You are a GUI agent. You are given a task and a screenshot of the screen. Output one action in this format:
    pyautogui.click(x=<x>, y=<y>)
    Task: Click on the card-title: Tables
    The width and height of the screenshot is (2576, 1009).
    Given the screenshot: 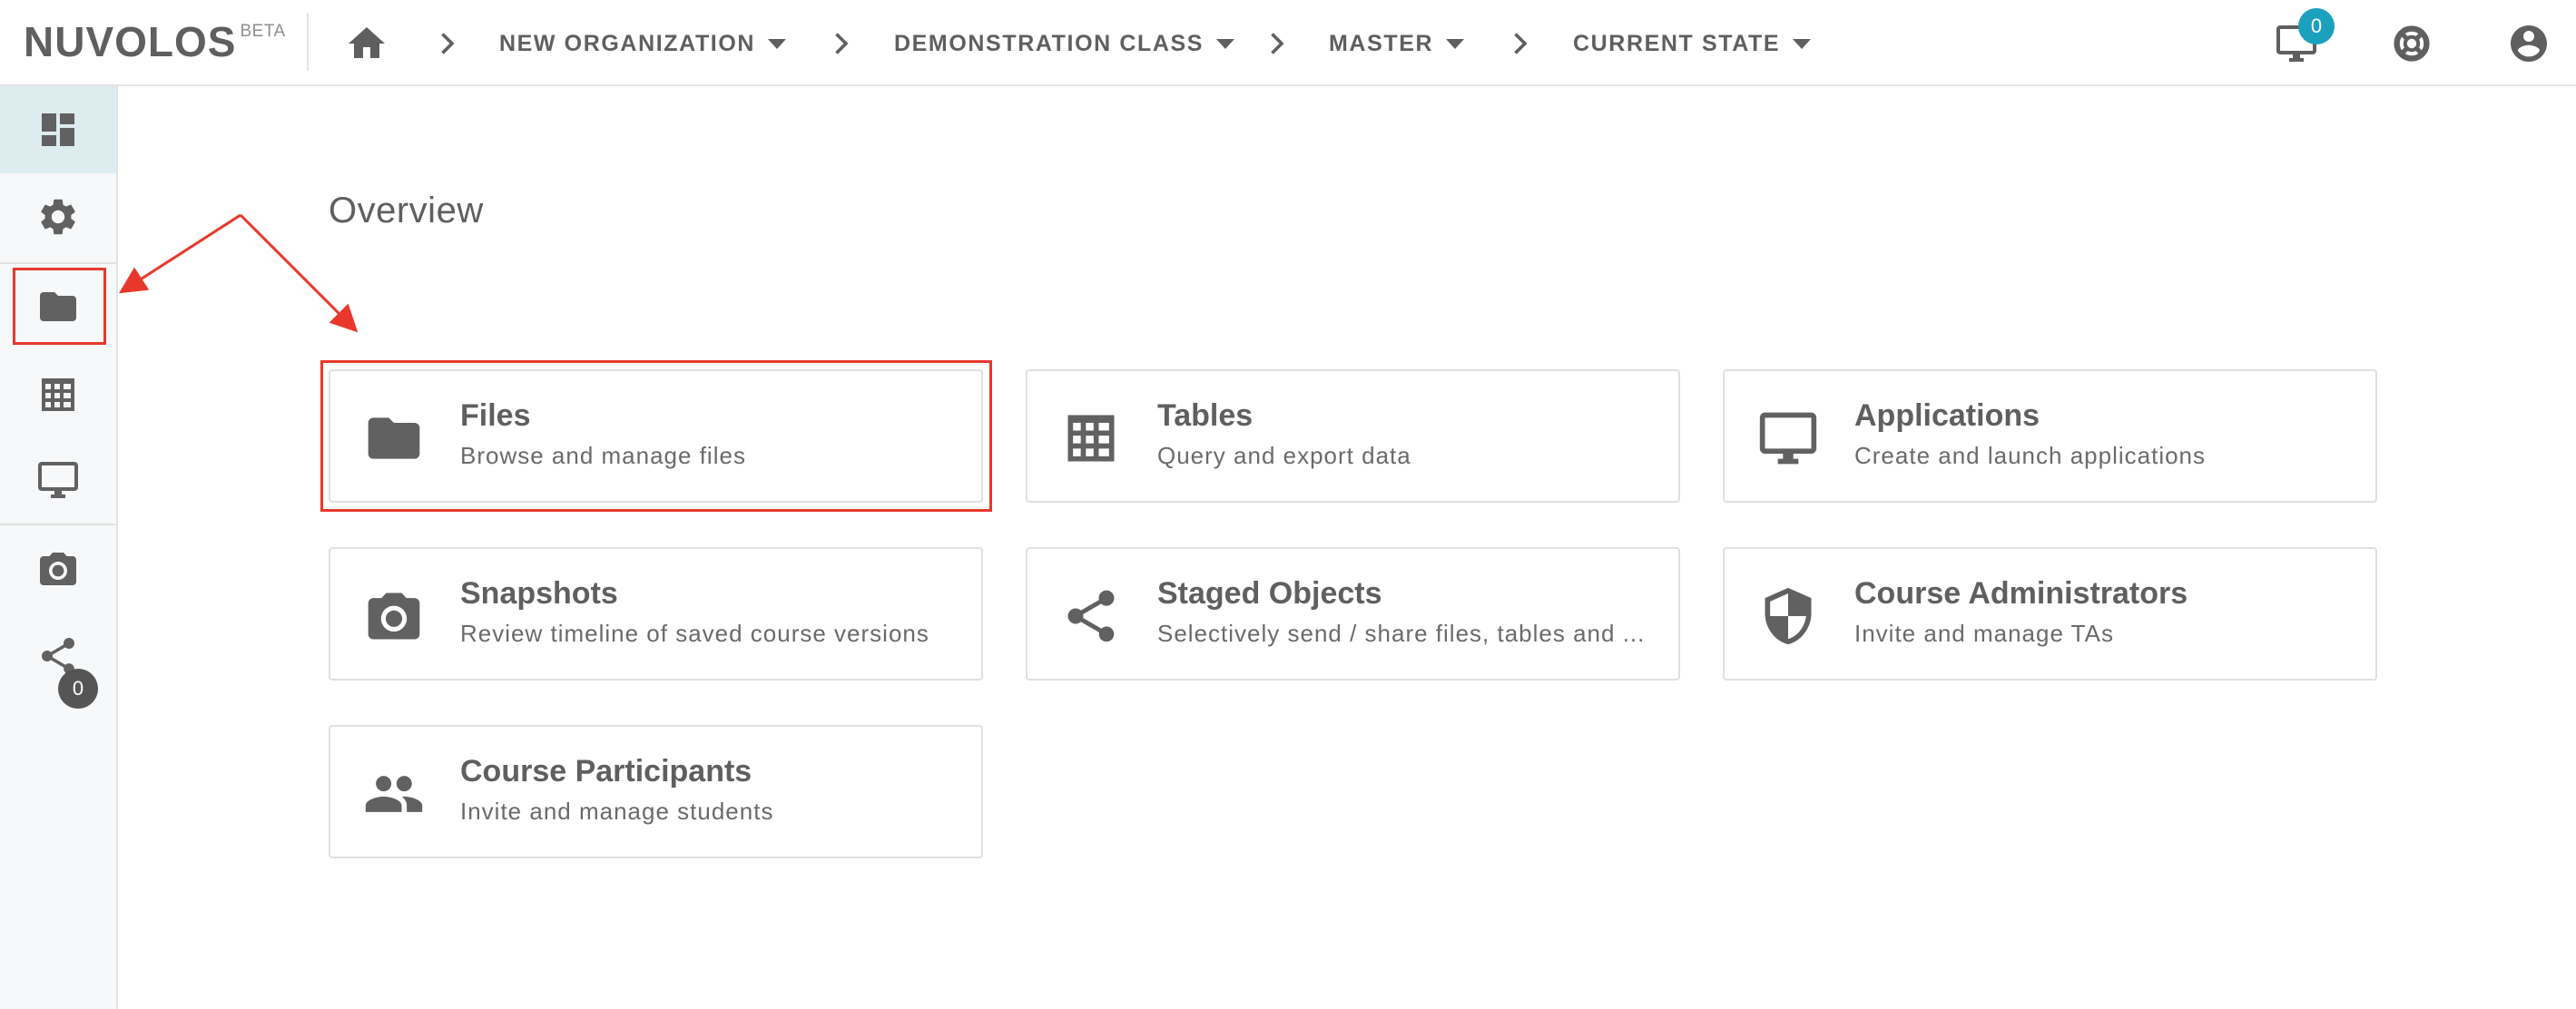 What is the action you would take?
    pyautogui.click(x=1205, y=416)
    